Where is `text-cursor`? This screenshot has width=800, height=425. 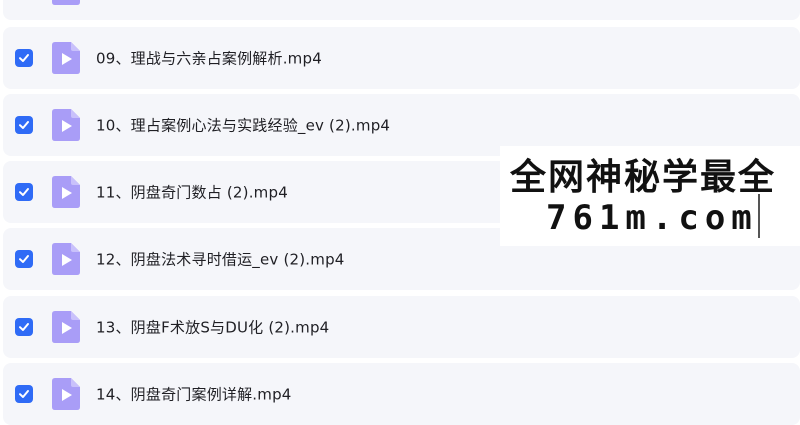 text-cursor is located at coordinates (759, 216).